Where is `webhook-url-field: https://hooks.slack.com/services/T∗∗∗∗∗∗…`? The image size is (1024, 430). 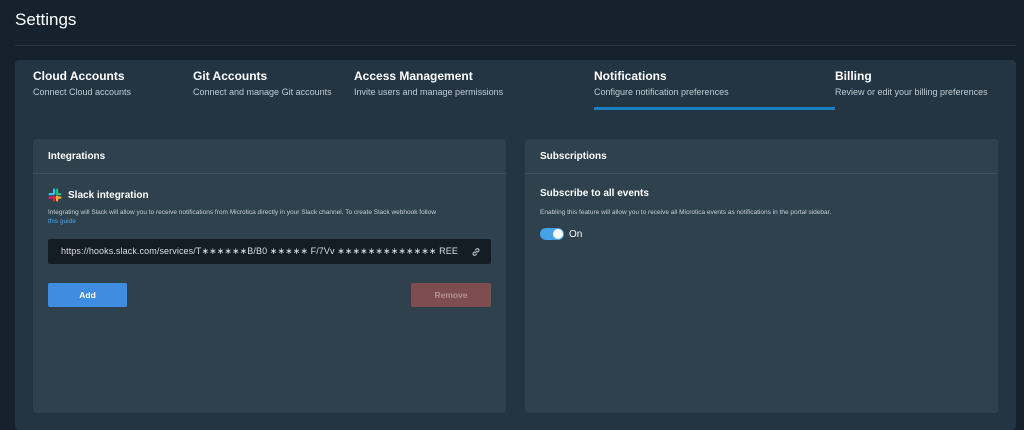
webhook-url-field: https://hooks.slack.com/services/T∗∗∗∗∗∗… is located at coordinates (269, 251).